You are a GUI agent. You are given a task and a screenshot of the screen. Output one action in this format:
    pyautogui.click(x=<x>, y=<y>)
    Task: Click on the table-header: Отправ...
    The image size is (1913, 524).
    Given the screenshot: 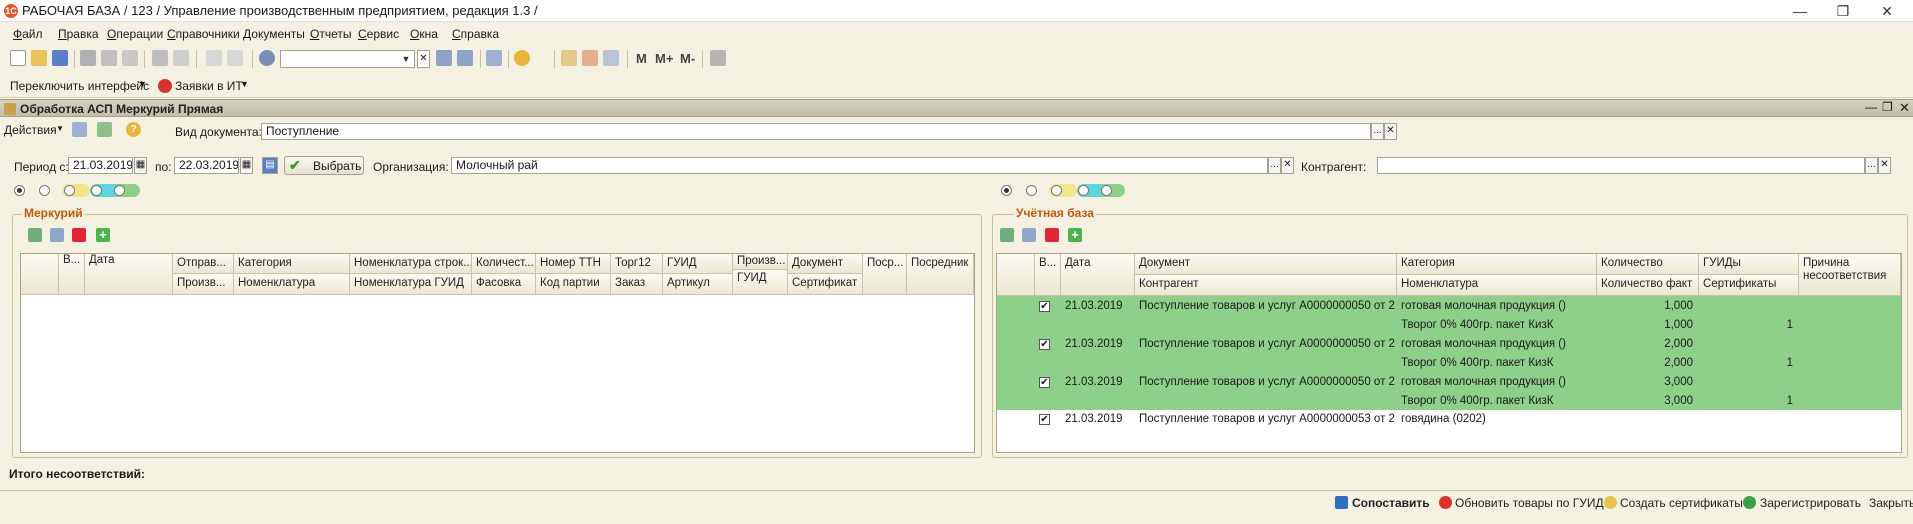 What is the action you would take?
    pyautogui.click(x=203, y=264)
    